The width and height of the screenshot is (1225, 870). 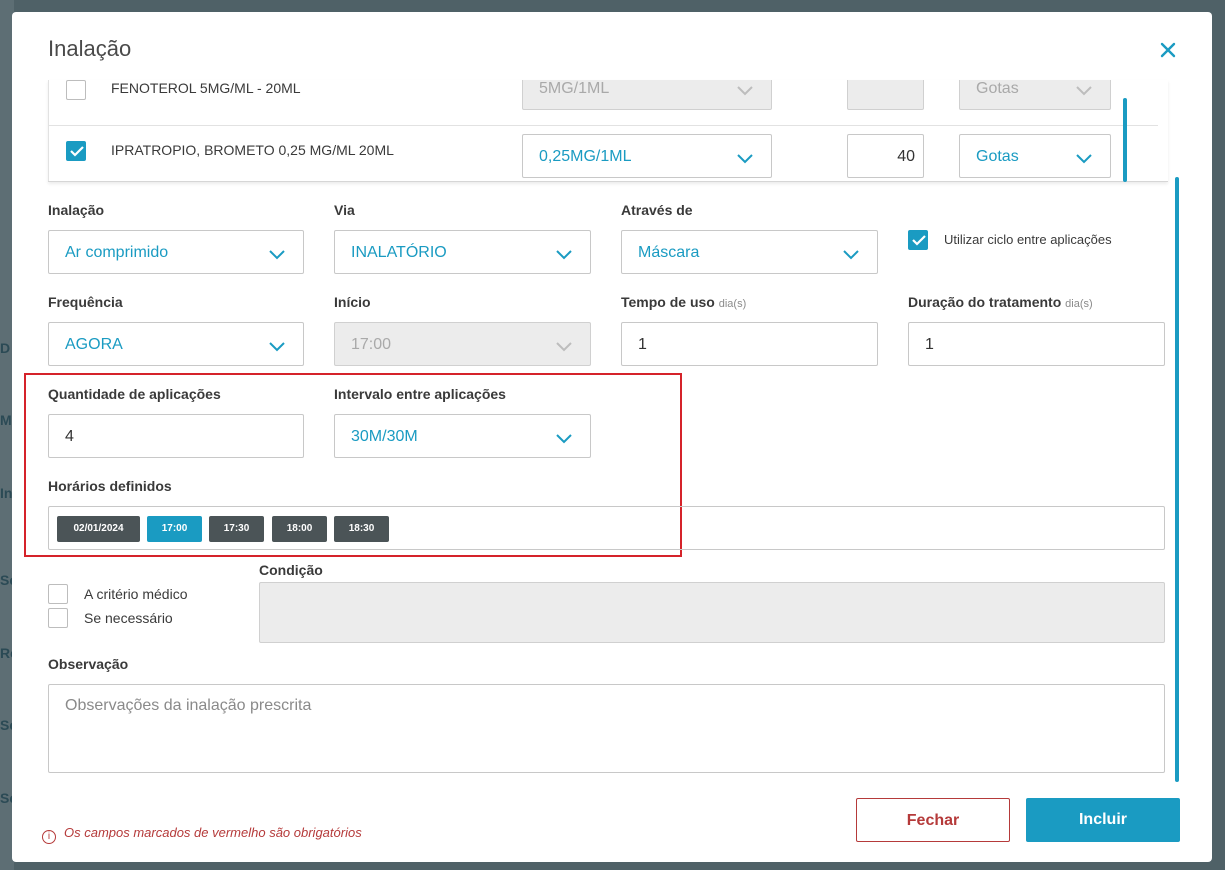 I want to click on medication-row: FENOTEROL 5MG/ML - 20ML 5MG/1ML Gotas, so click(x=603, y=103).